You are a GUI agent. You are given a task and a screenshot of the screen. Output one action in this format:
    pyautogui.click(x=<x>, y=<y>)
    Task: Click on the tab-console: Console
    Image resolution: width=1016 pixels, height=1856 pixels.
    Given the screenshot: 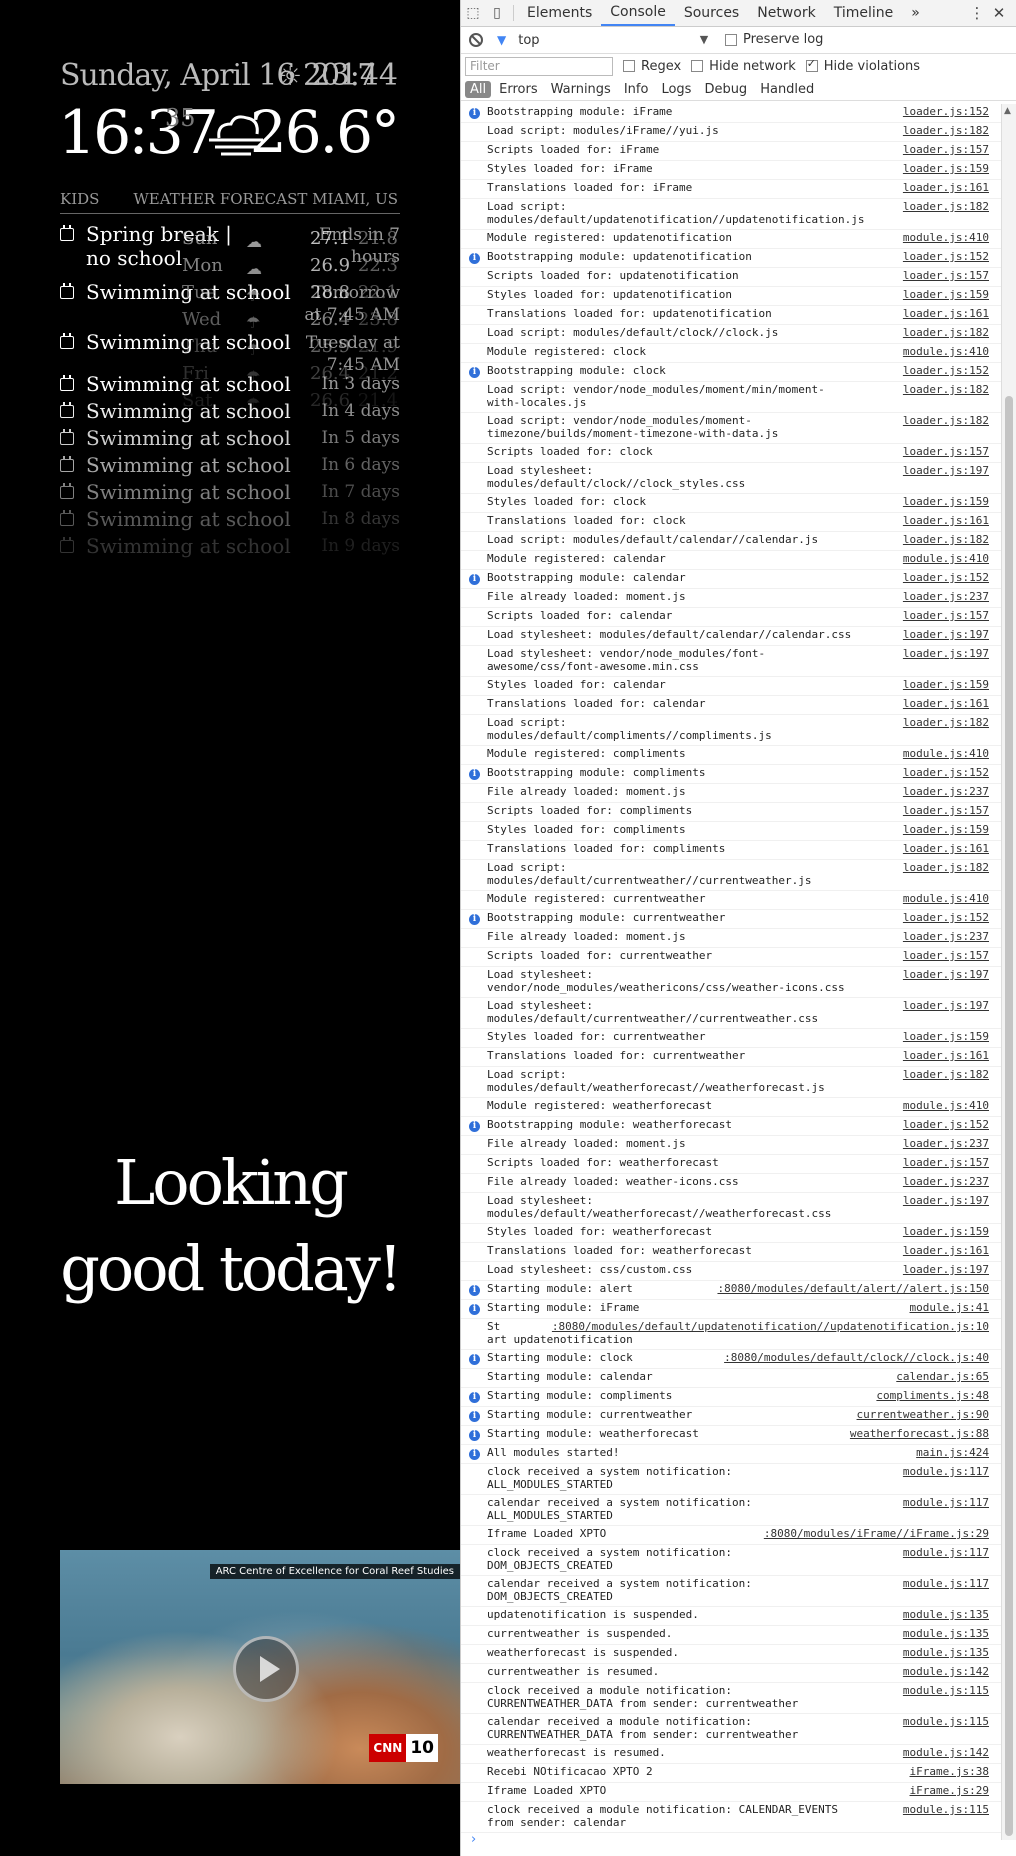 What is the action you would take?
    pyautogui.click(x=638, y=13)
    